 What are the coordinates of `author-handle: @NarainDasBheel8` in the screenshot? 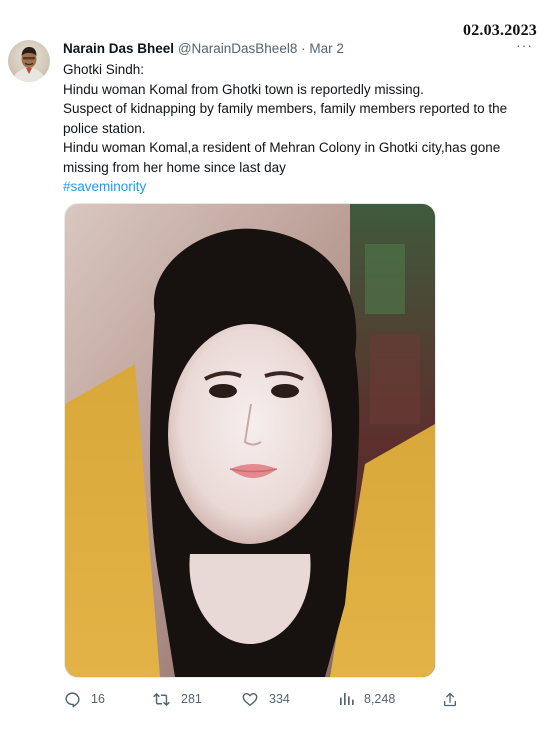 It's located at (238, 48).